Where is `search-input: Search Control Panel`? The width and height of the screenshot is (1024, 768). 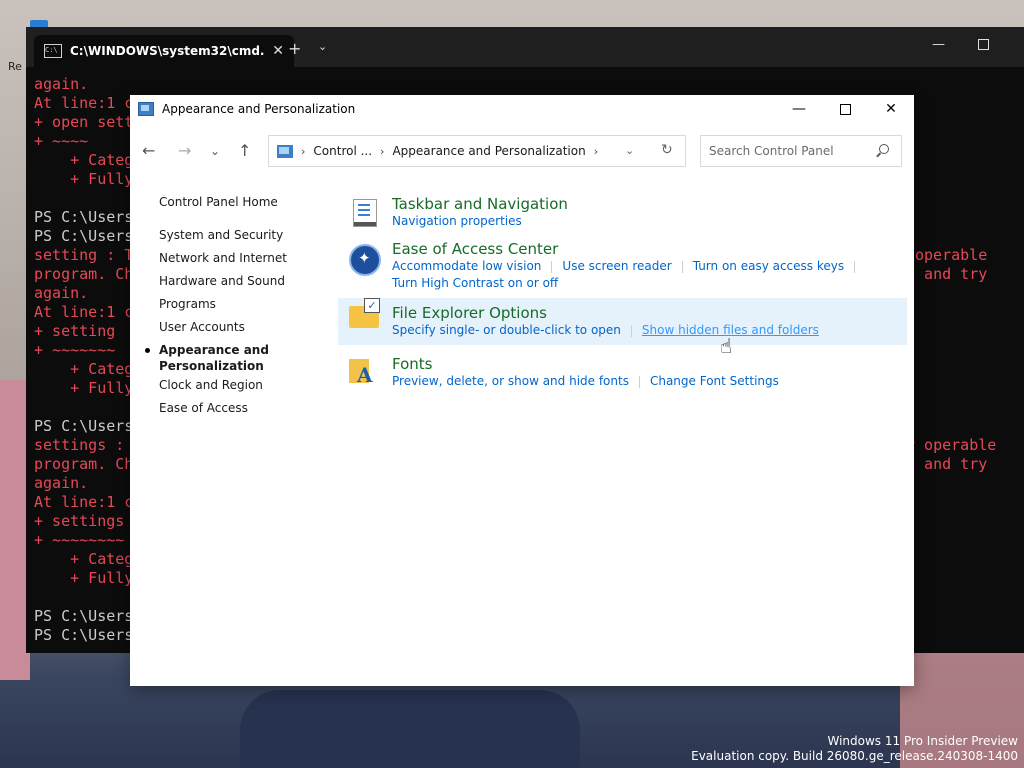
search-input: Search Control Panel is located at coordinates (801, 151).